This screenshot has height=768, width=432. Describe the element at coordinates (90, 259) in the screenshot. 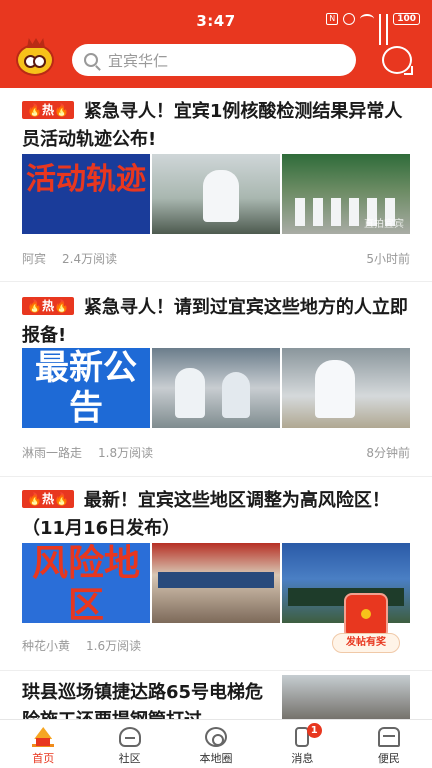

I see `article-reads: 2.4万阅读` at that location.